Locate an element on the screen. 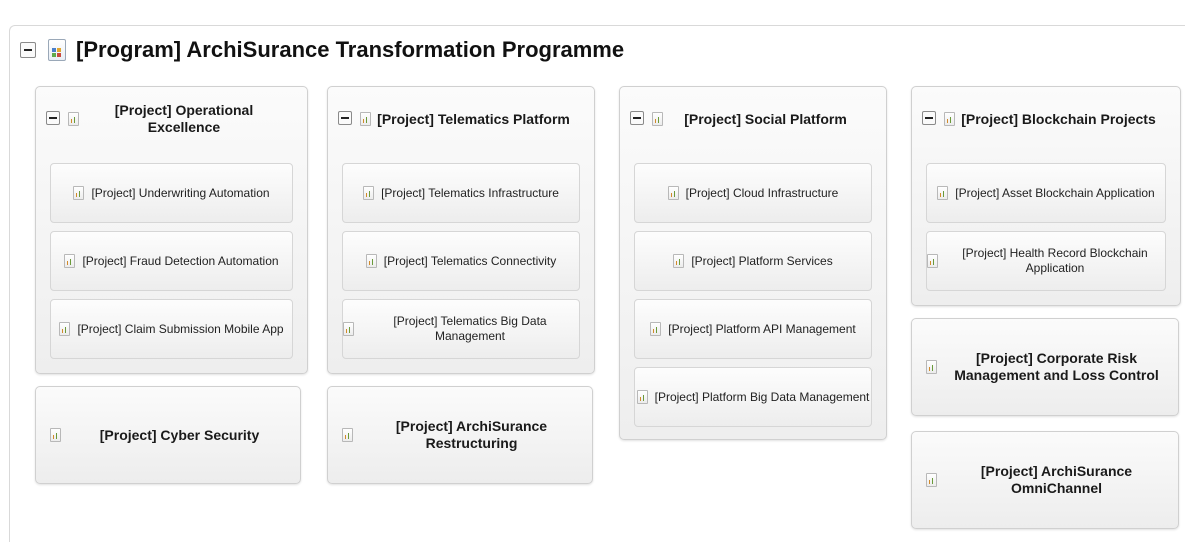 The height and width of the screenshot is (542, 1185). project-item-label: [Project] Cloud Infrastructure is located at coordinates (762, 192).